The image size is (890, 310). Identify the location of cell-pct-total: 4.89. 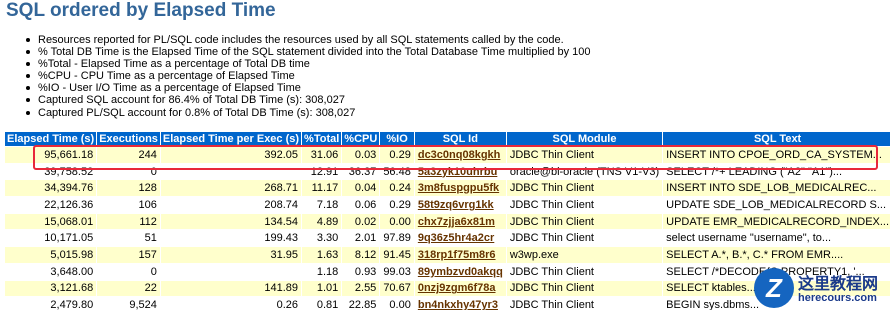
(322, 221).